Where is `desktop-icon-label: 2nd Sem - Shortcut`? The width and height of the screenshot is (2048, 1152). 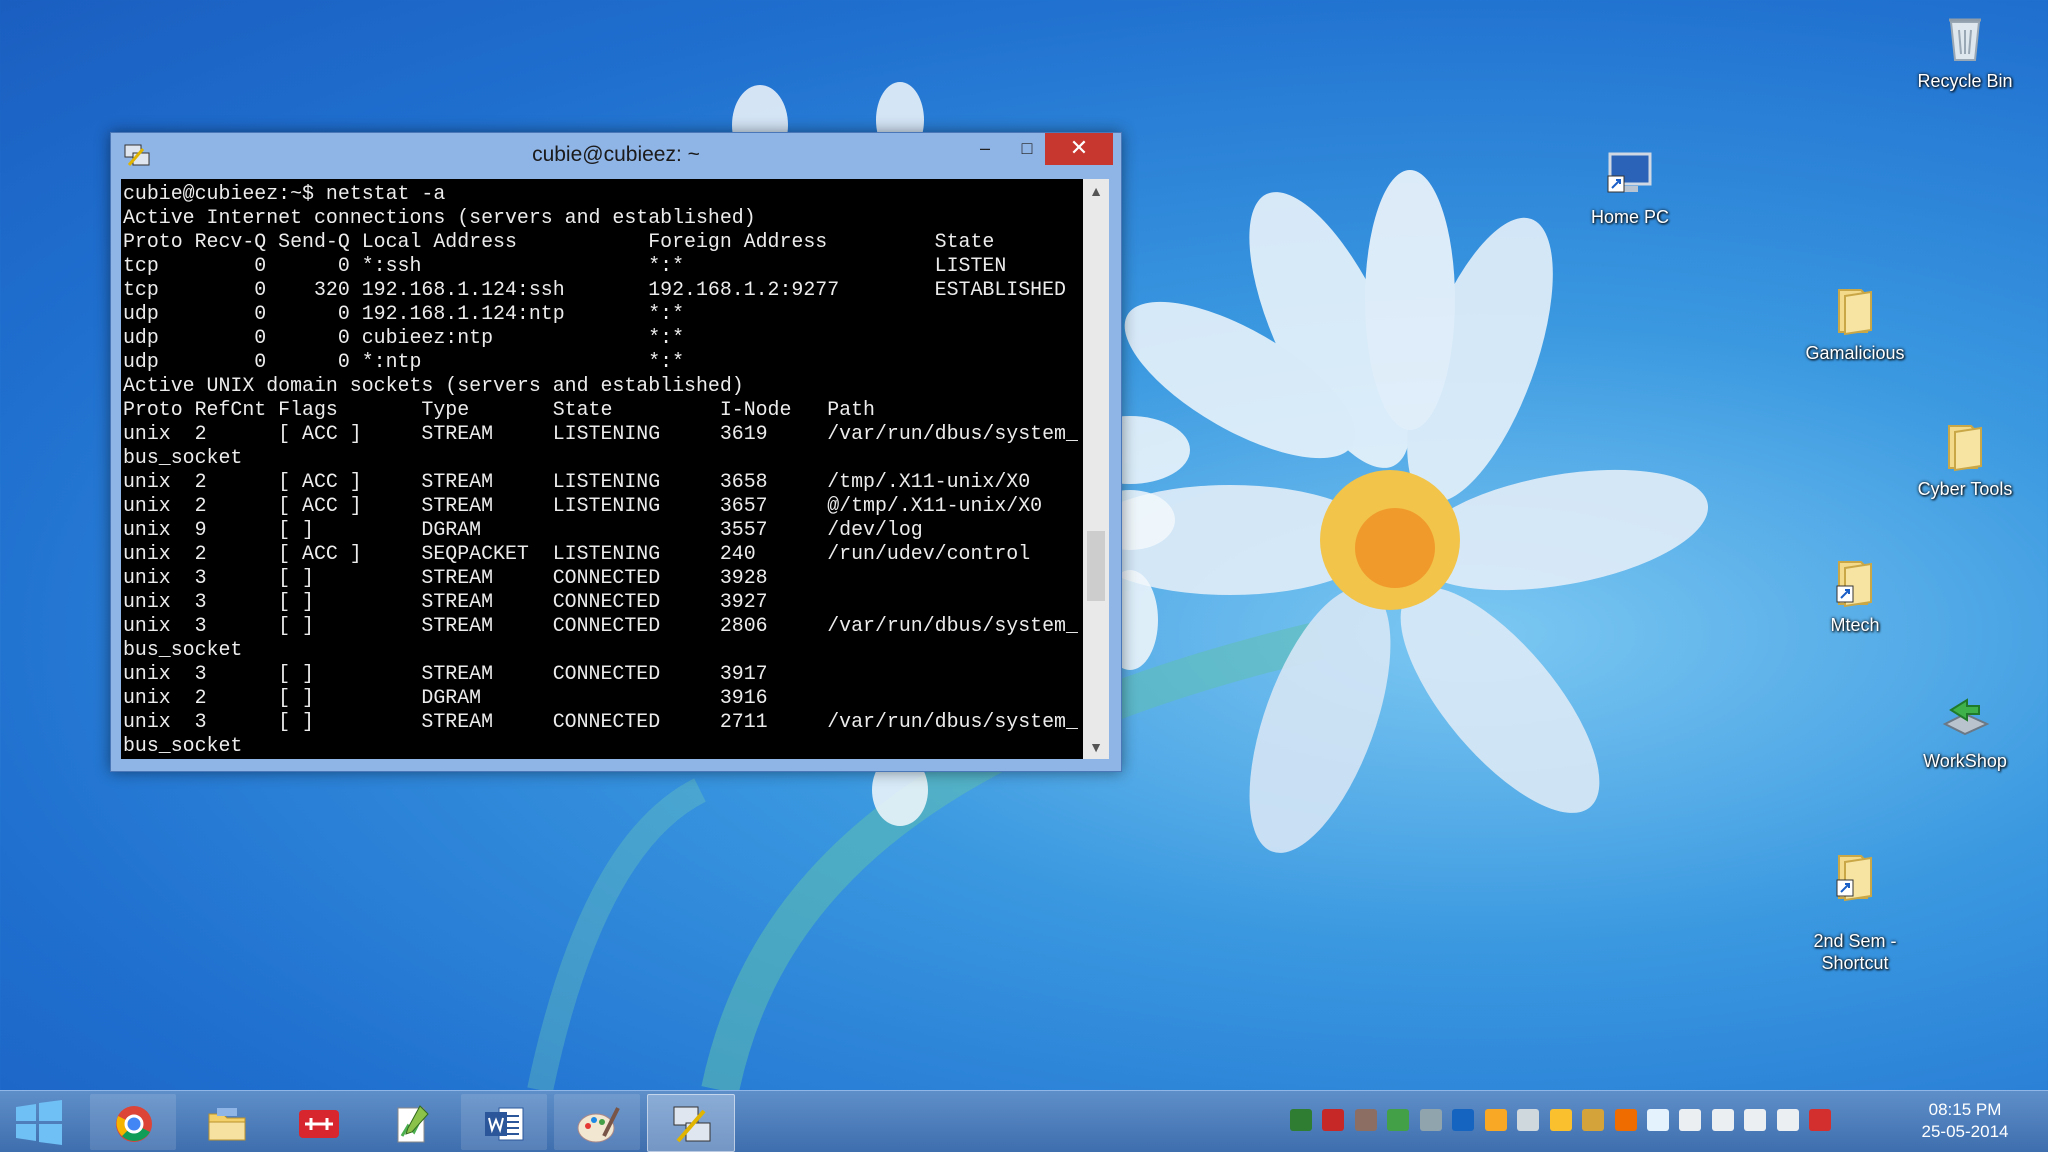
desktop-icon-label: 2nd Sem - Shortcut is located at coordinates (1855, 952).